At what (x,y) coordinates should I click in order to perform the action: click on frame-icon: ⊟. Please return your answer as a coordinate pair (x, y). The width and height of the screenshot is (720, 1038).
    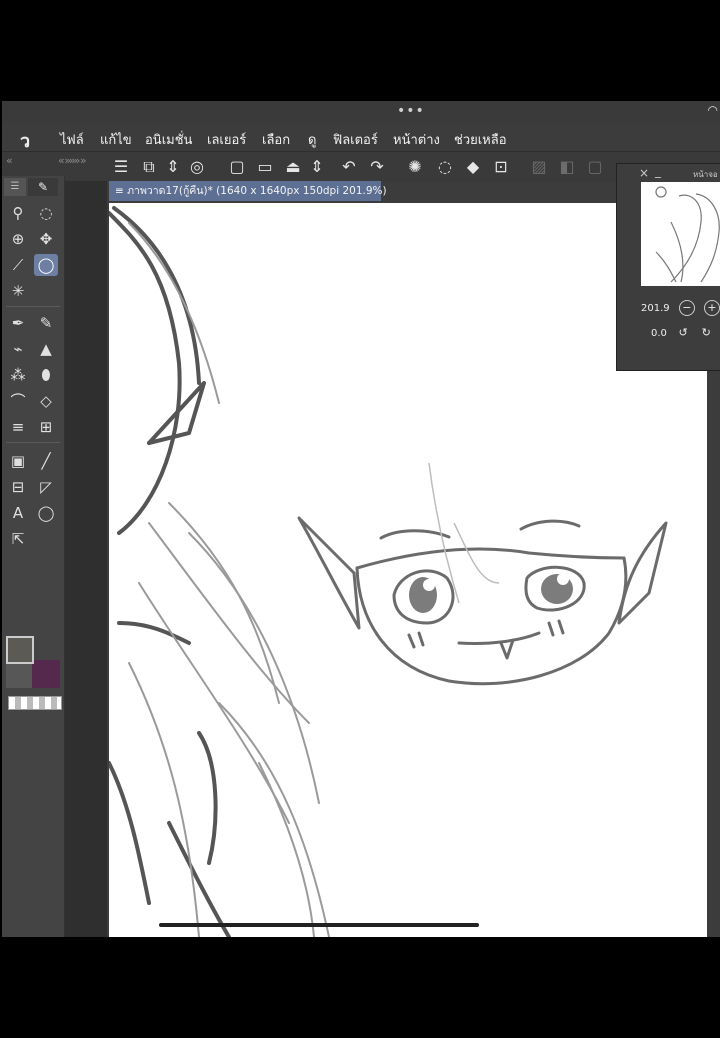
    Looking at the image, I should click on (18, 487).